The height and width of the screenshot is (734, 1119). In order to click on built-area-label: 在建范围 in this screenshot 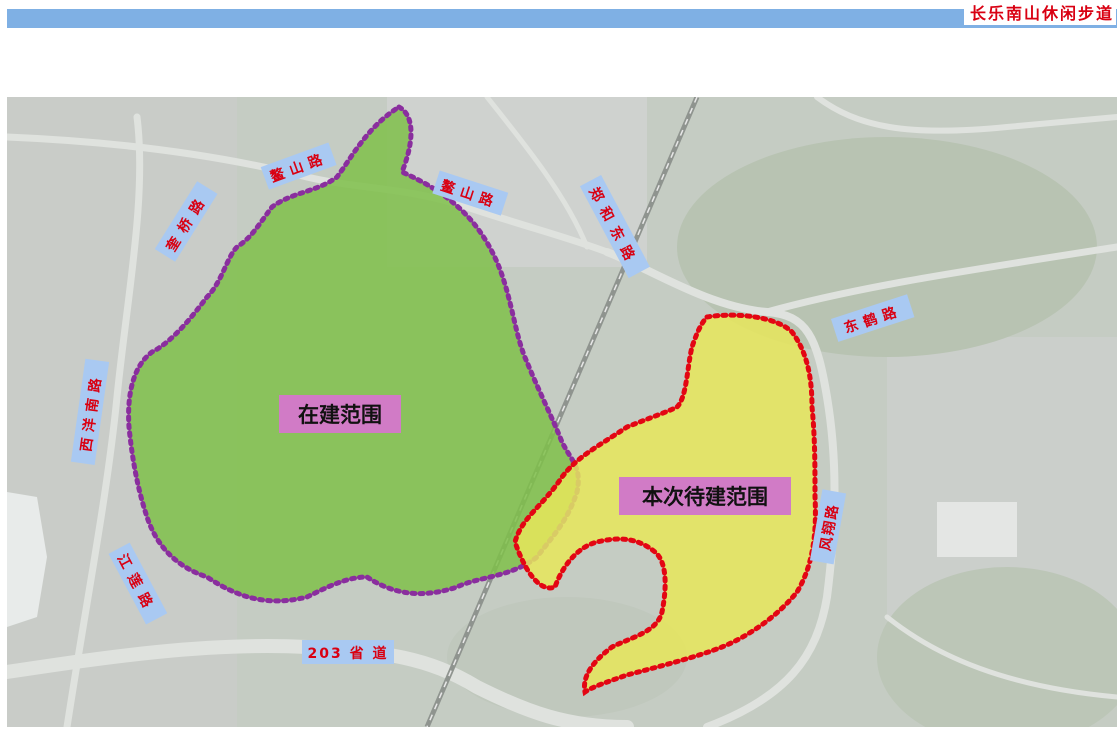, I will do `click(340, 415)`.